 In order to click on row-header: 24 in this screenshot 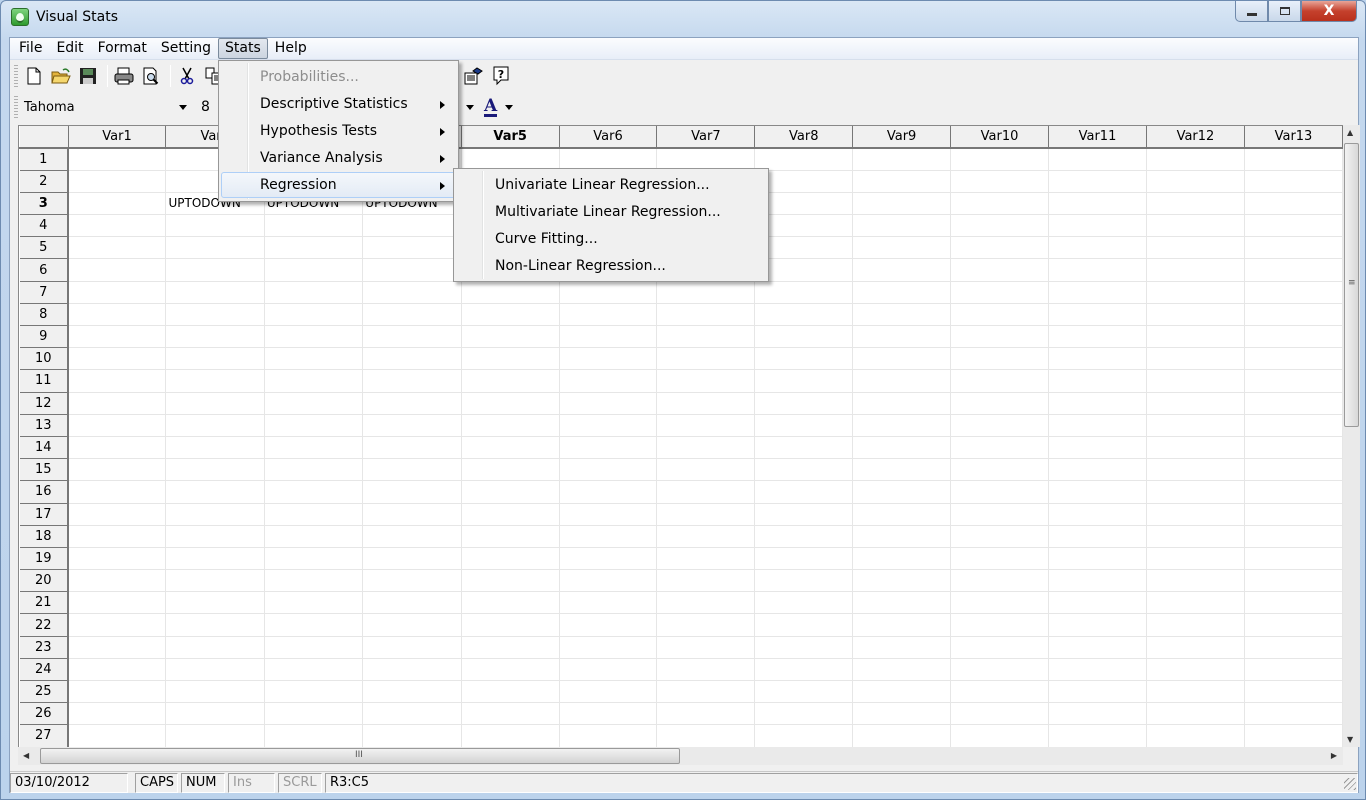, I will do `click(44, 670)`.